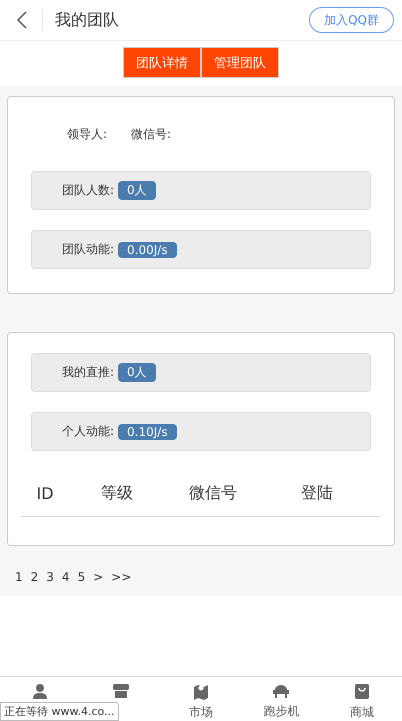 The height and width of the screenshot is (721, 402). What do you see at coordinates (87, 20) in the screenshot?
I see `page-title: 我的团队` at bounding box center [87, 20].